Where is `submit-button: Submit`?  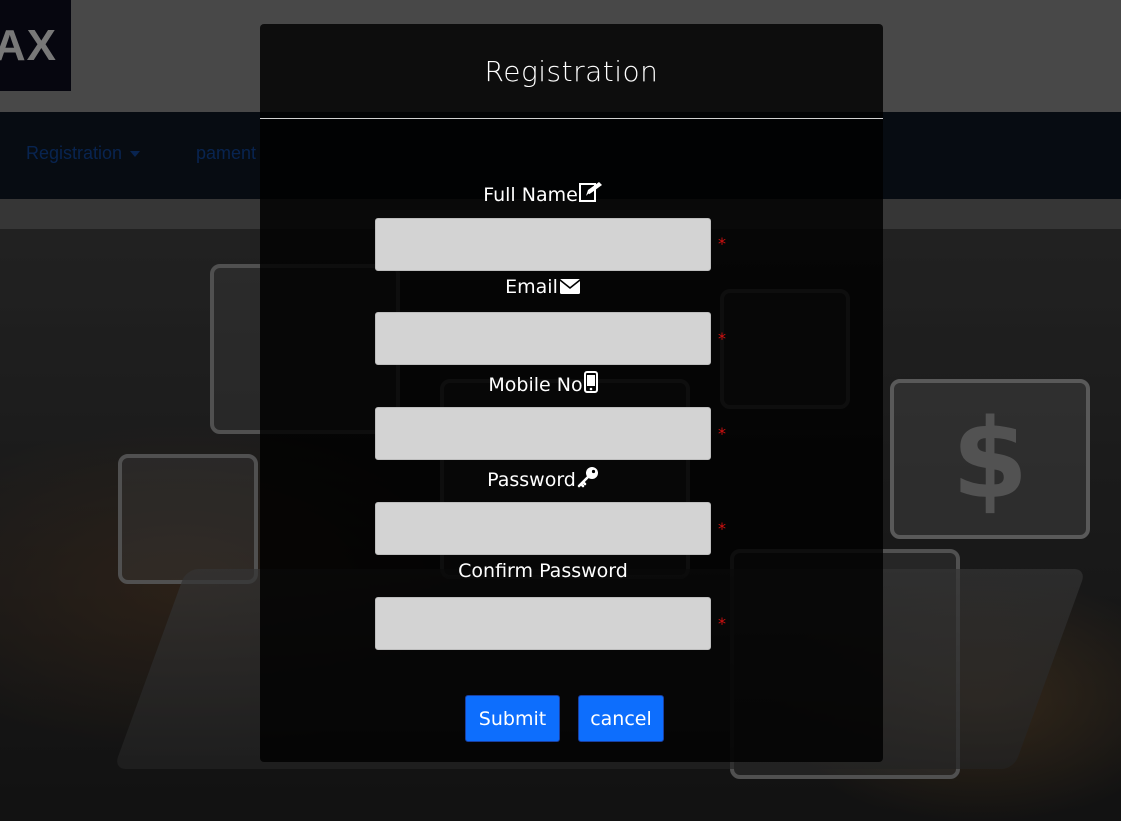
submit-button: Submit is located at coordinates (512, 718).